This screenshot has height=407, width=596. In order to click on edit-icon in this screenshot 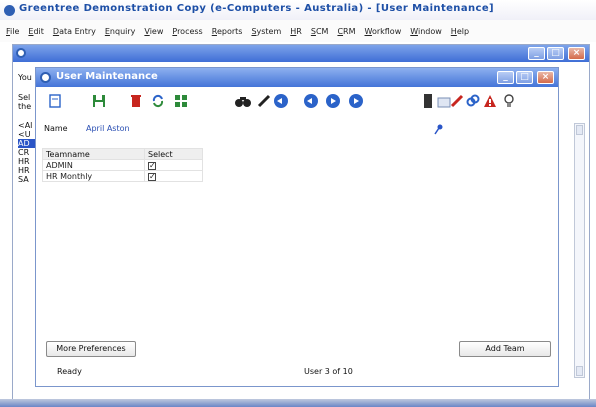, I will do `click(264, 101)`.